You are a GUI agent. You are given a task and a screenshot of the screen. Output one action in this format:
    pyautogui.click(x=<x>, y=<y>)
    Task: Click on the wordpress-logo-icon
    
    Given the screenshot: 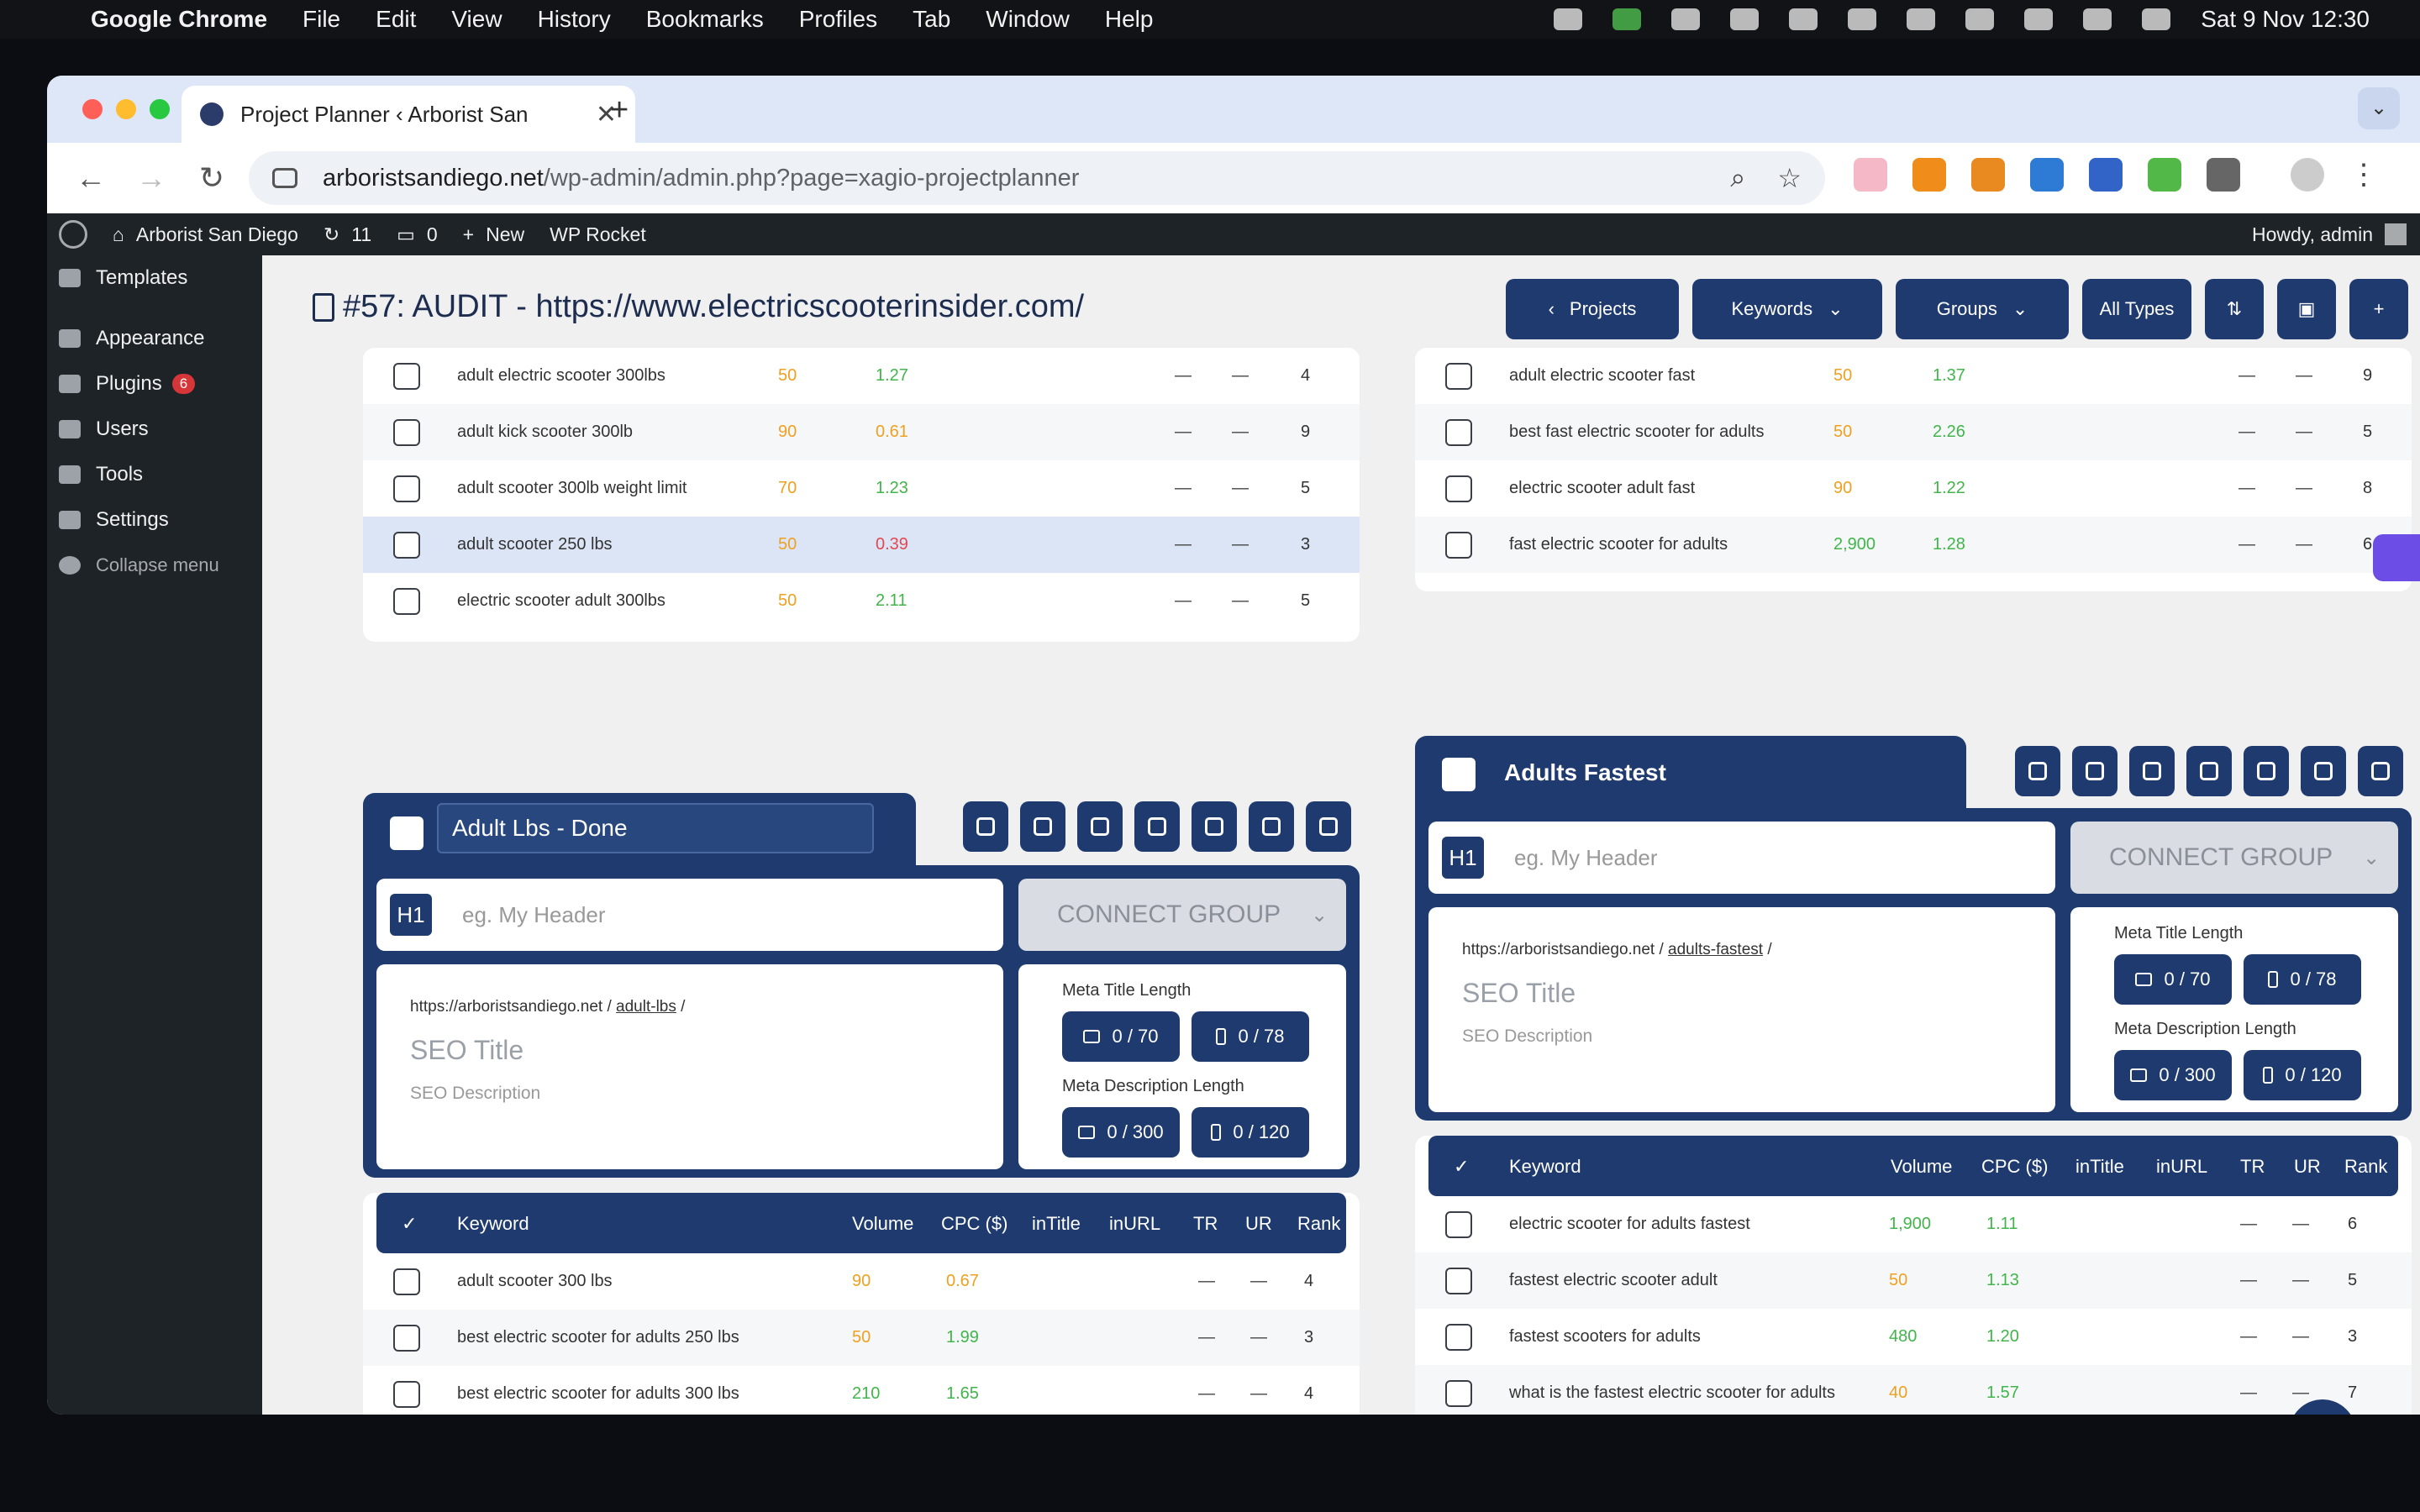 What is the action you would take?
    pyautogui.click(x=73, y=234)
    